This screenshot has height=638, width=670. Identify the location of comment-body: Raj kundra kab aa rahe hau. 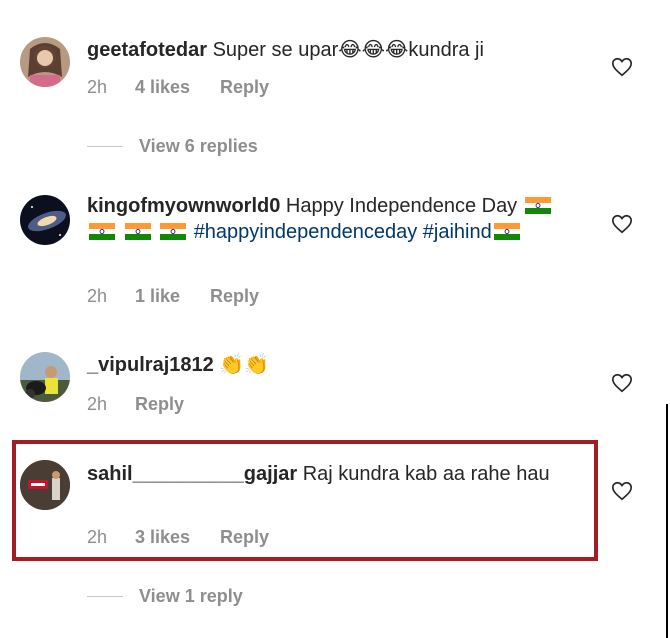
(426, 474).